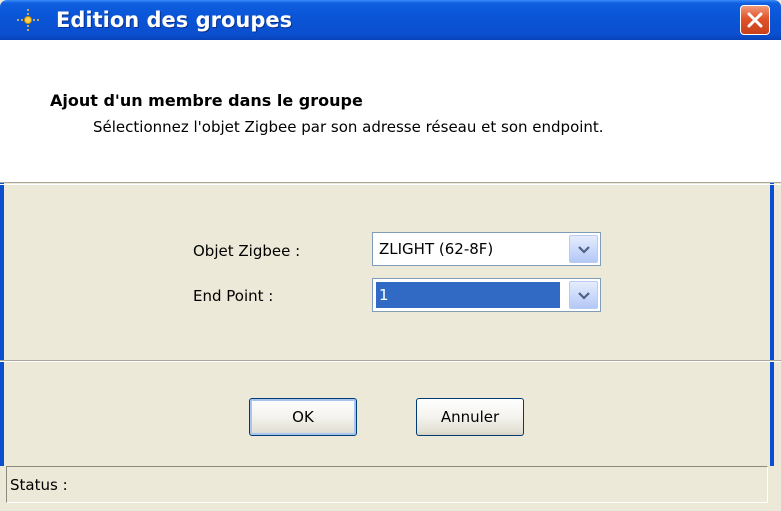  What do you see at coordinates (303, 417) in the screenshot?
I see `ok-button: OK` at bounding box center [303, 417].